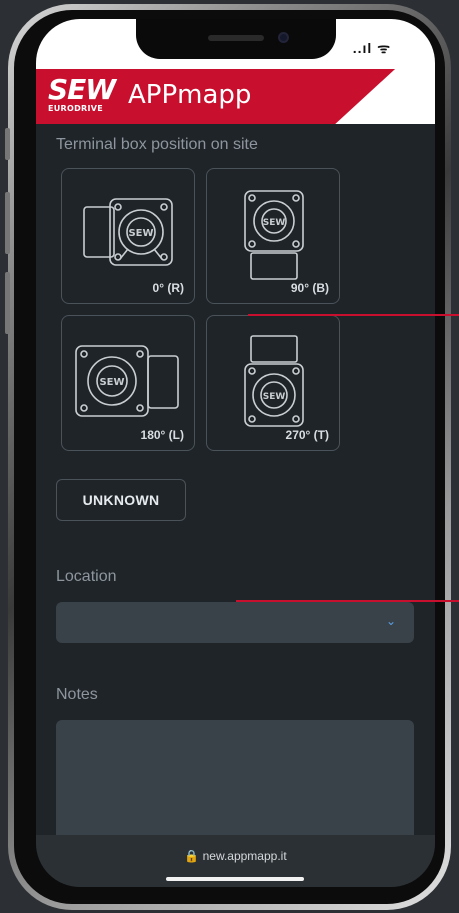 The width and height of the screenshot is (459, 913). What do you see at coordinates (371, 48) in the screenshot?
I see `signal-wifi-icon: ..ıl ᯤ` at bounding box center [371, 48].